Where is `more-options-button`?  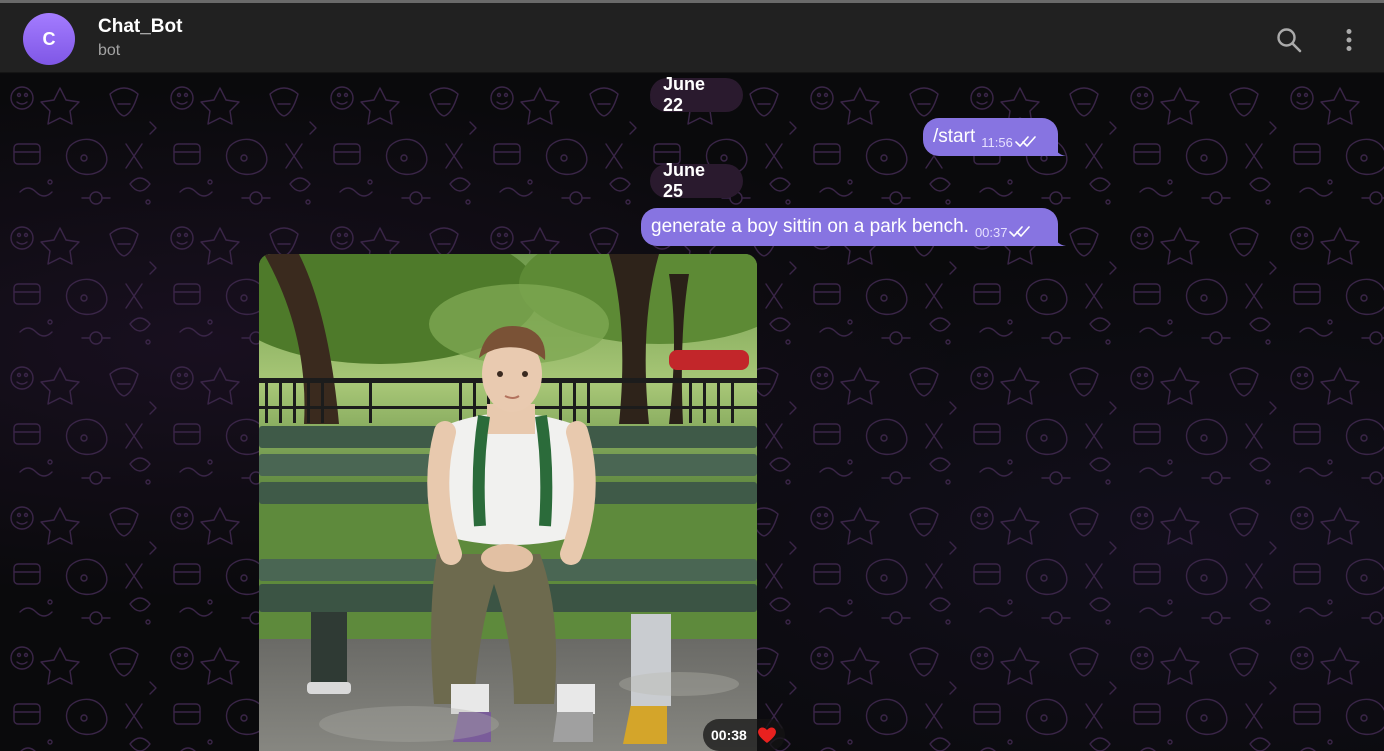
more-options-button is located at coordinates (1349, 40).